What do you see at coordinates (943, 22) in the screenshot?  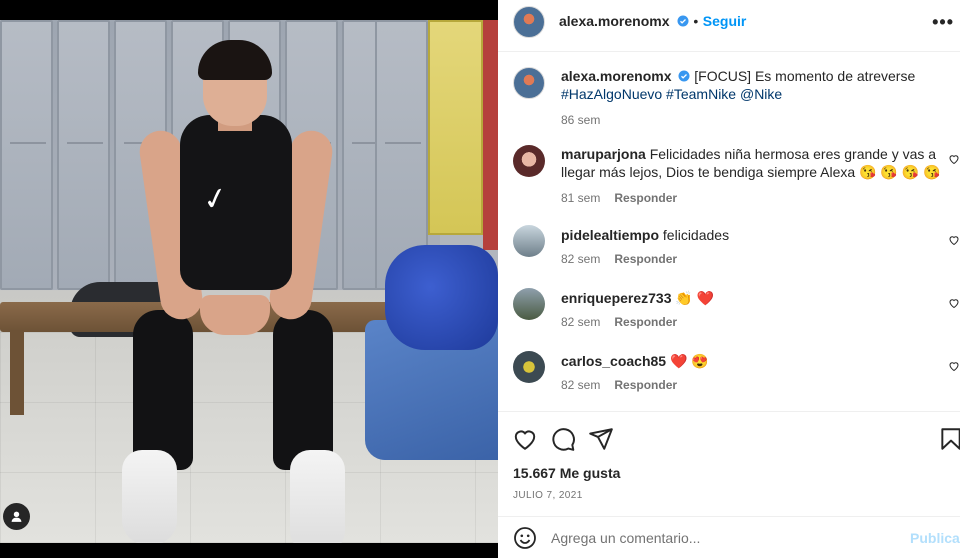 I see `more-options-icon: •••` at bounding box center [943, 22].